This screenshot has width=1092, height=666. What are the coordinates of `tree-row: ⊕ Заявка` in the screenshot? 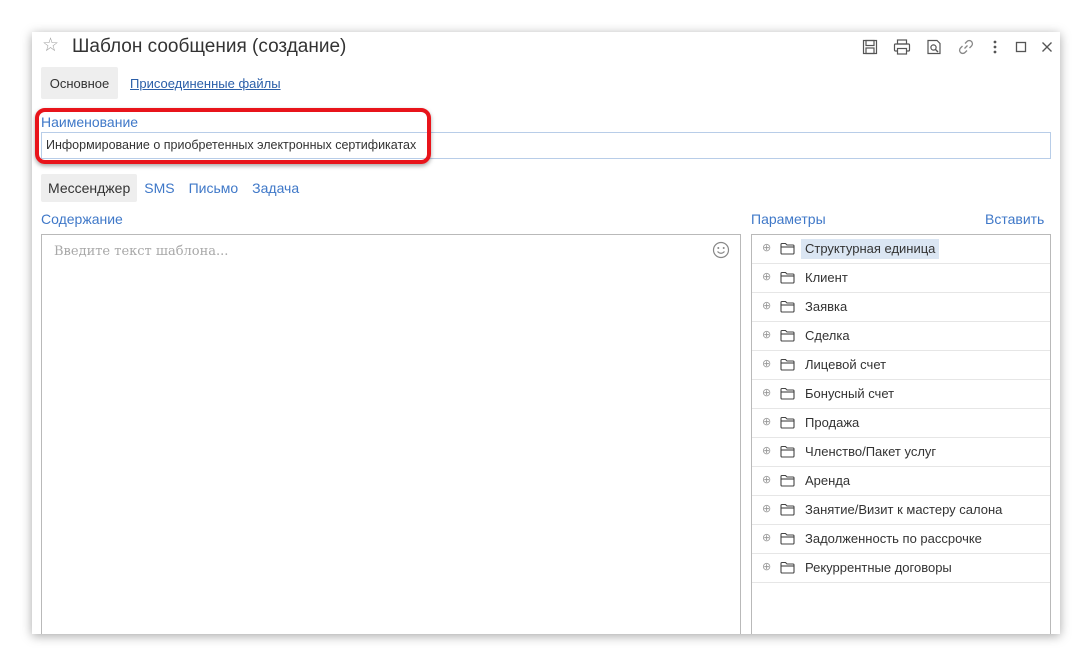 It's located at (901, 307).